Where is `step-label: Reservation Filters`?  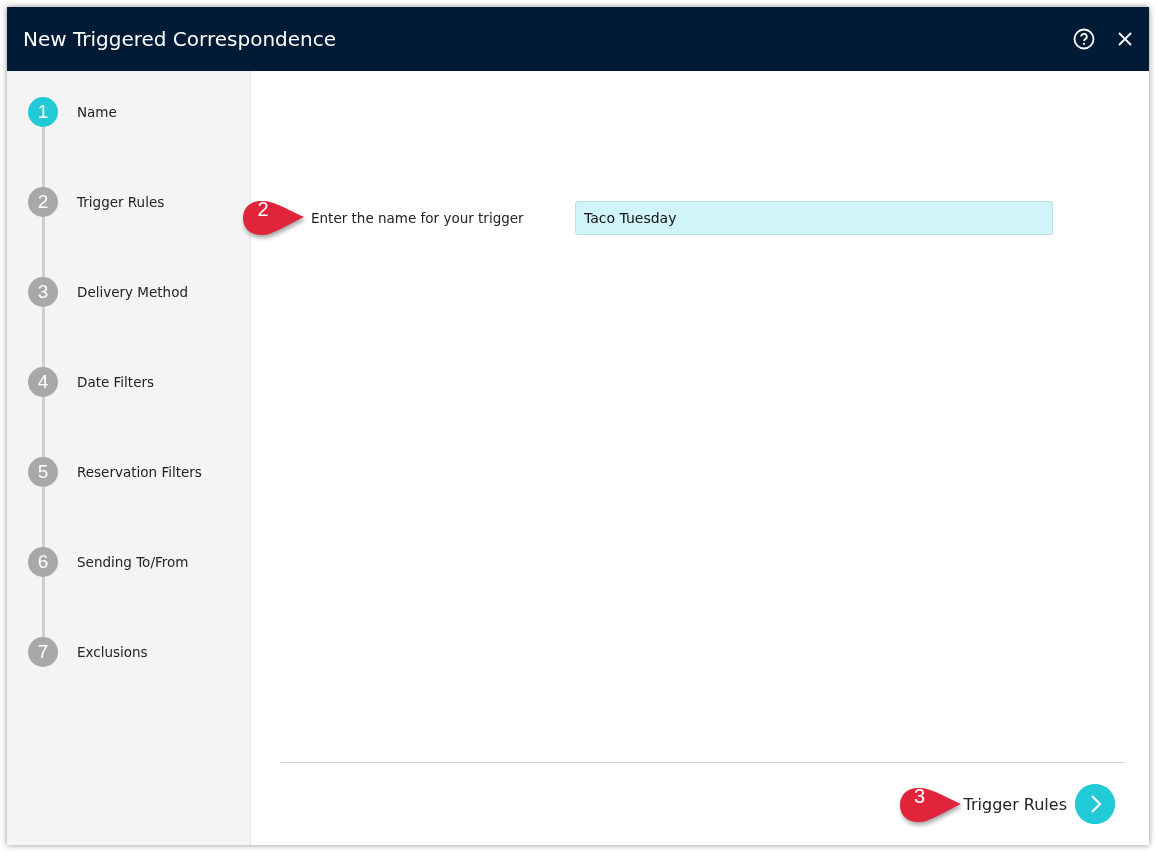
step-label: Reservation Filters is located at coordinates (139, 472).